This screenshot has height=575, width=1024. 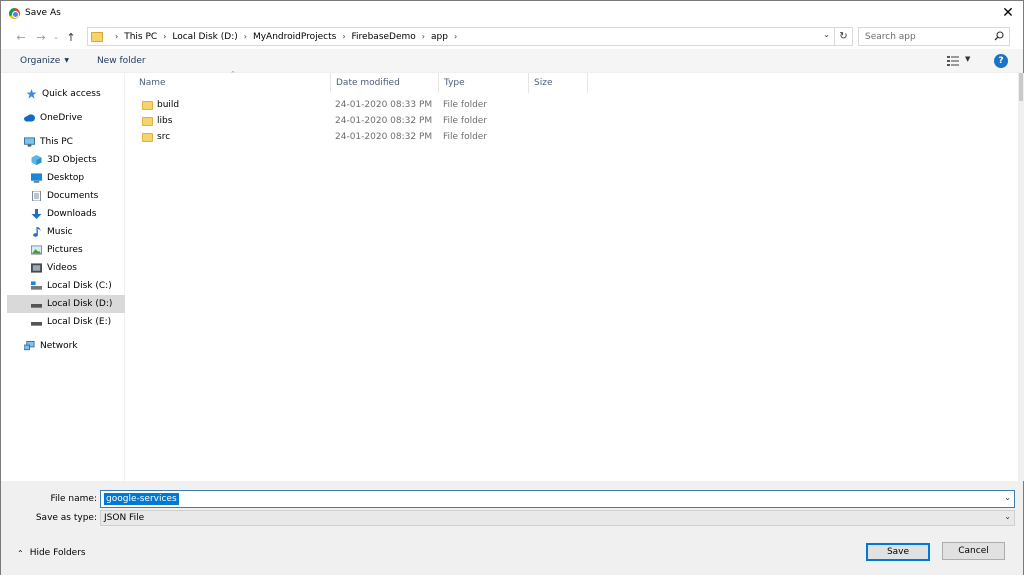 What do you see at coordinates (898, 552) in the screenshot?
I see `save-button: Save` at bounding box center [898, 552].